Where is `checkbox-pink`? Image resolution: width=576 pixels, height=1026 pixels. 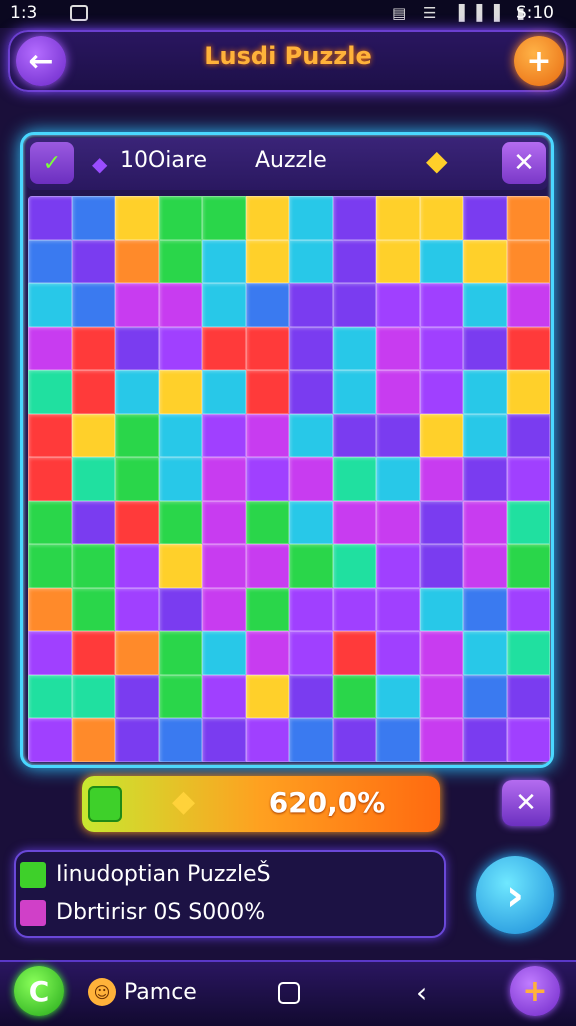 checkbox-pink is located at coordinates (33, 913).